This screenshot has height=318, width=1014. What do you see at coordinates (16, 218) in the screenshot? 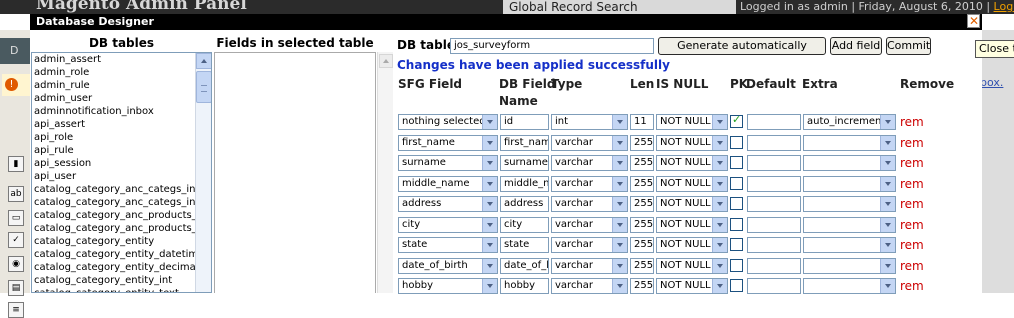
I see `input-field-icon: ▭` at bounding box center [16, 218].